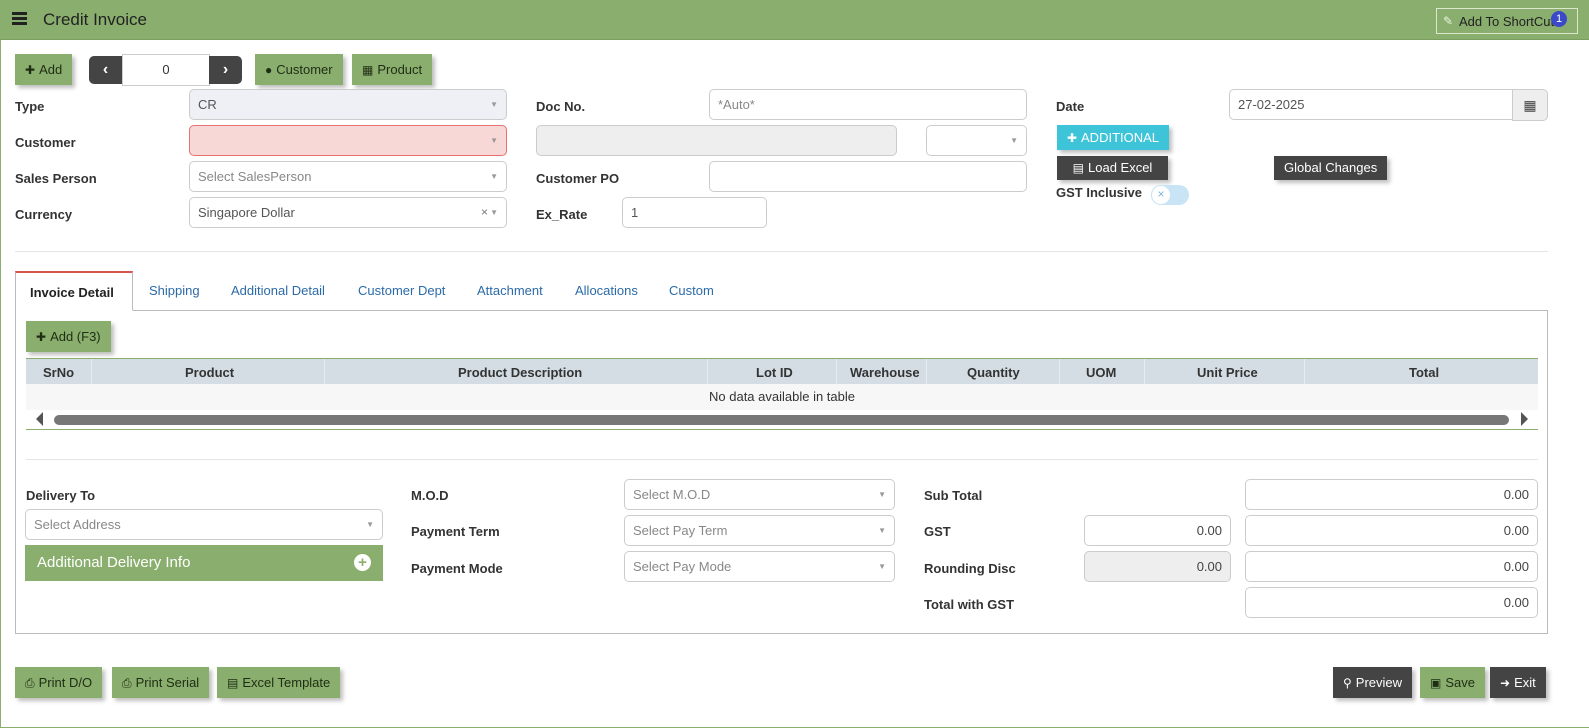 The image size is (1589, 728). What do you see at coordinates (970, 568) in the screenshot?
I see `rounding-disc-label: Rounding Disc` at bounding box center [970, 568].